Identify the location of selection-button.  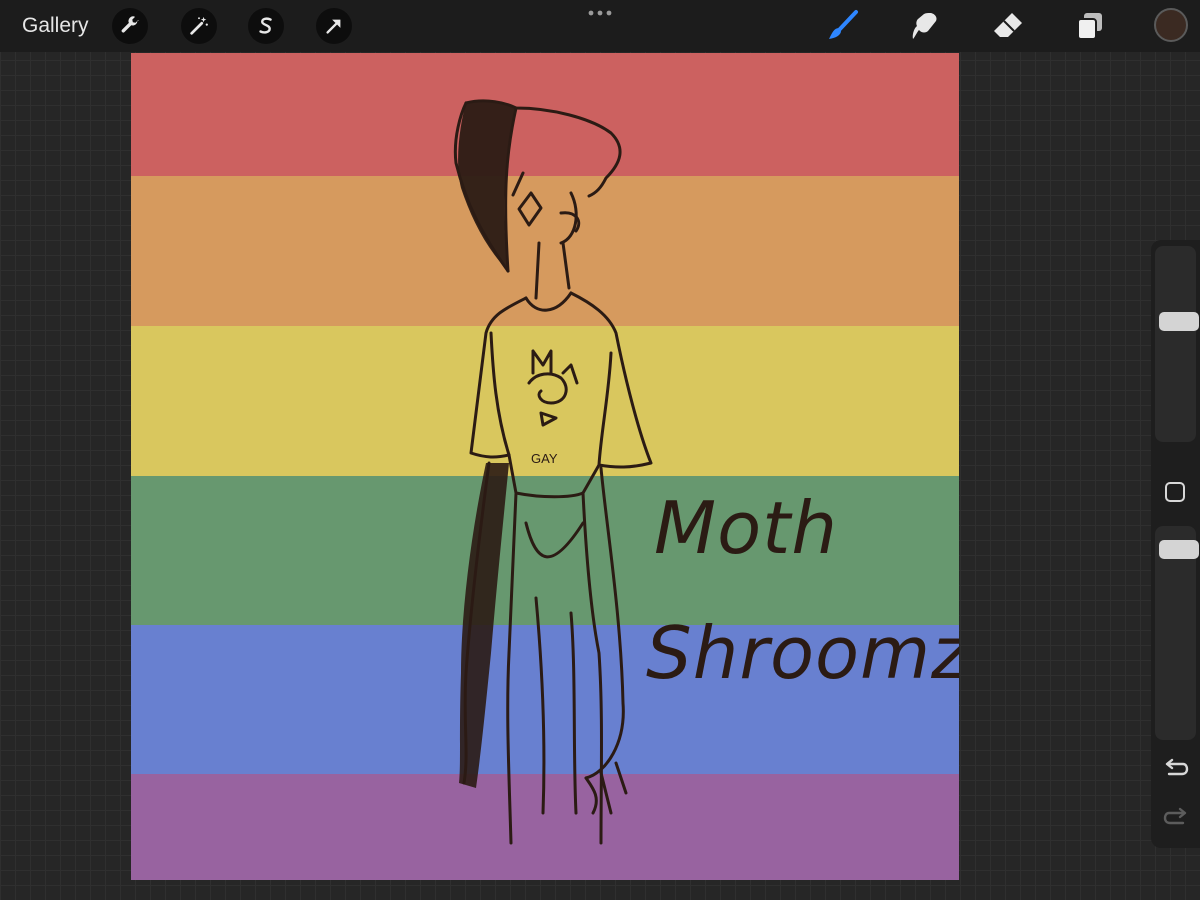
(266, 26).